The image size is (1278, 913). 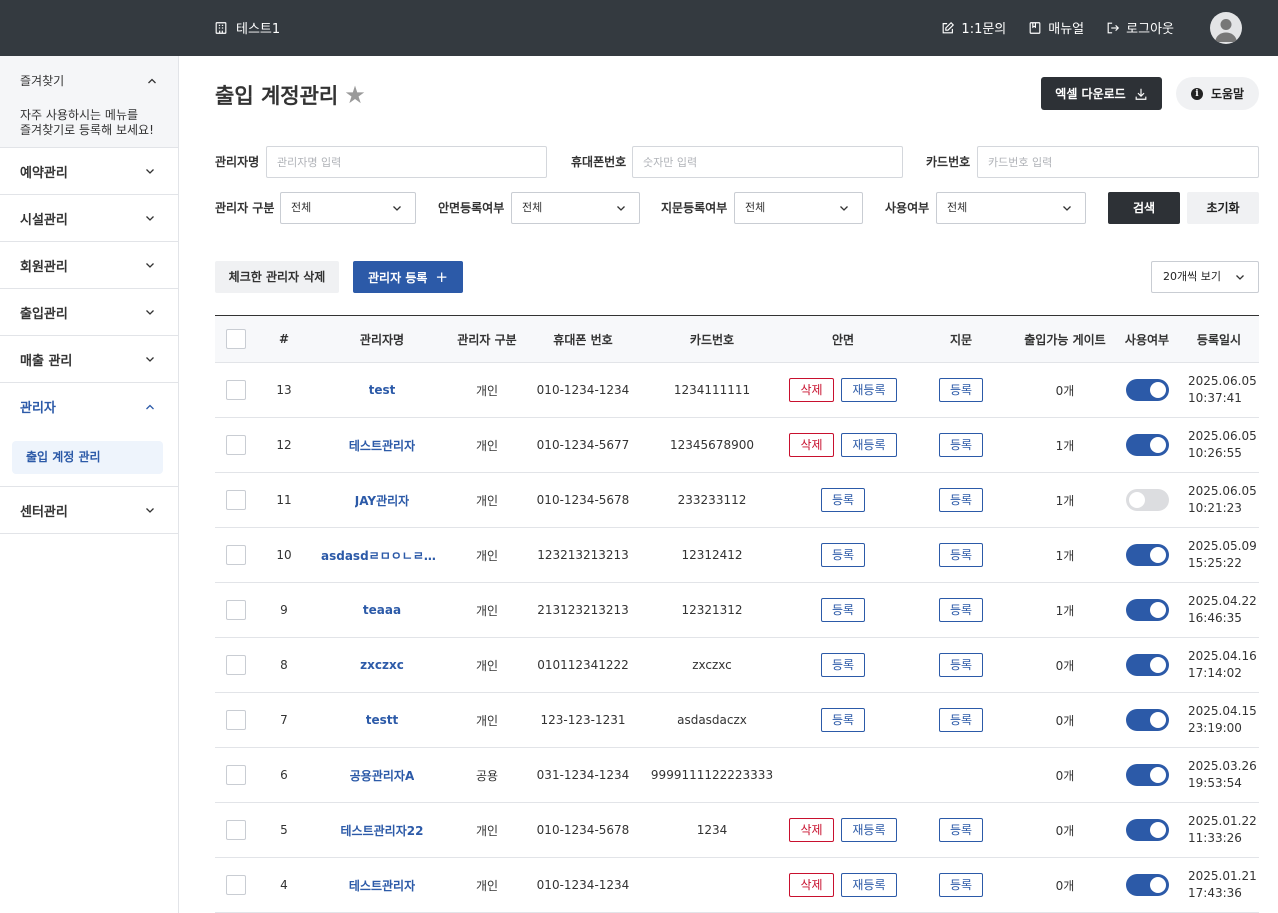 What do you see at coordinates (301, 207) in the screenshot?
I see `type-filter-value: 전체` at bounding box center [301, 207].